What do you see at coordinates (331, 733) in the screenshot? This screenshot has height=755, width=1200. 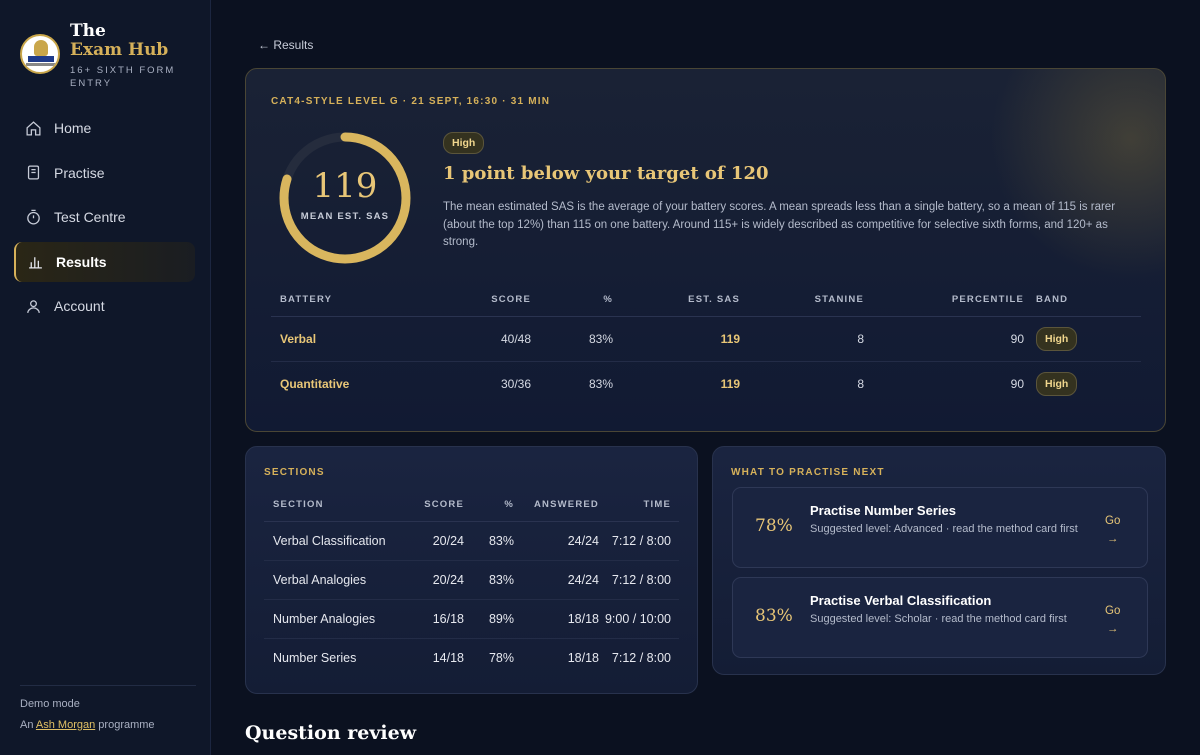 I see `question-review-heading: Question review` at bounding box center [331, 733].